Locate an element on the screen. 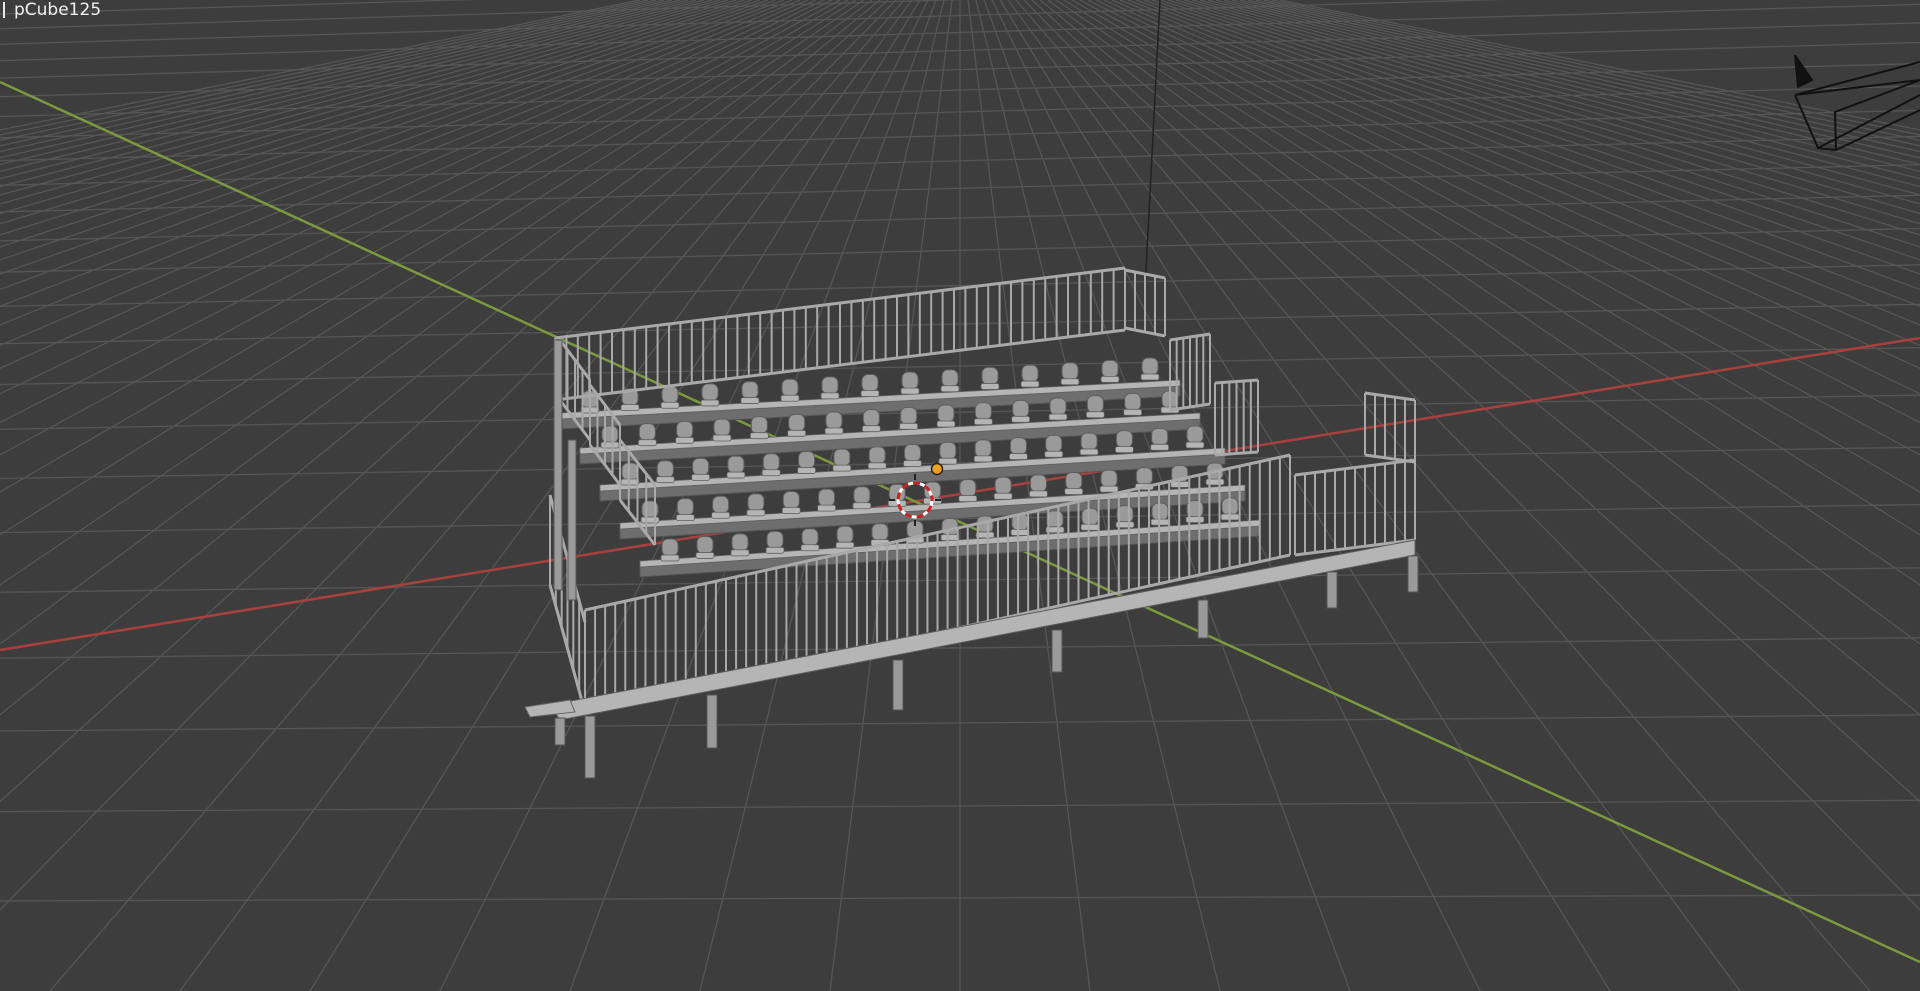 This screenshot has height=991, width=1920. active-object-label: pCube125 is located at coordinates (52, 10).